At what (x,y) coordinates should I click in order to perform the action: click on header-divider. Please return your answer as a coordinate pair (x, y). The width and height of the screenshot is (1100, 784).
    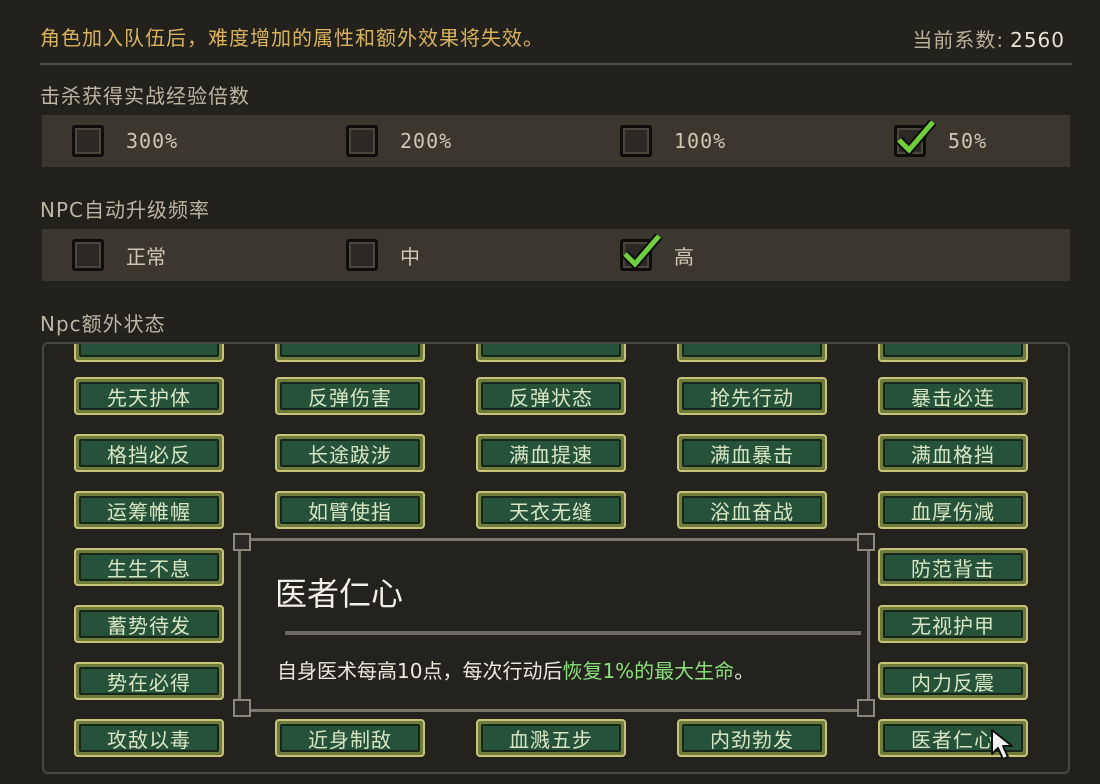
    Looking at the image, I should click on (556, 64).